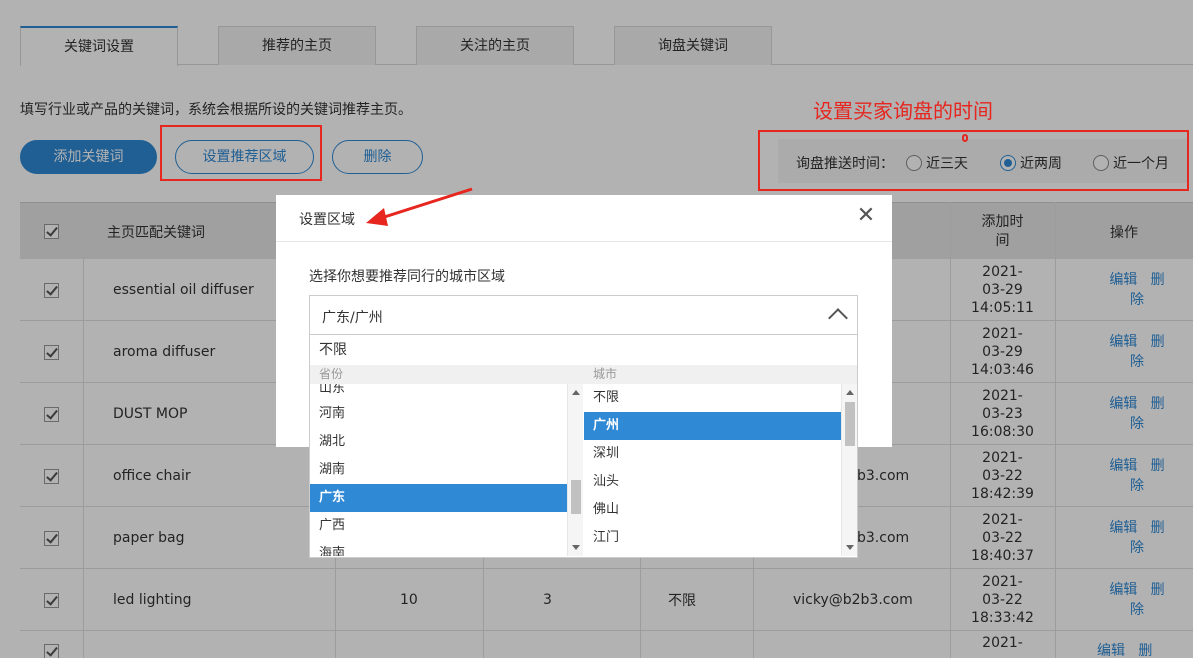 This screenshot has width=1193, height=658. I want to click on city-item: 佛山, so click(712, 510).